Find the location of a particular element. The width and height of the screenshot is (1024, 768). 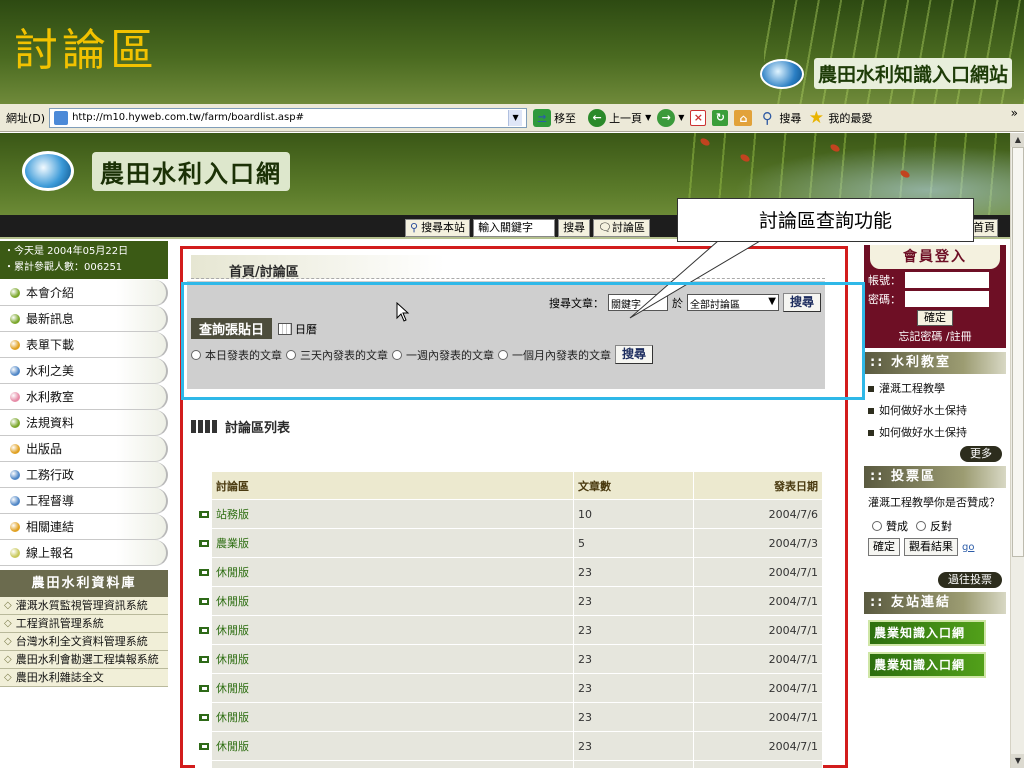

refresh-button: ↻ is located at coordinates (720, 117).